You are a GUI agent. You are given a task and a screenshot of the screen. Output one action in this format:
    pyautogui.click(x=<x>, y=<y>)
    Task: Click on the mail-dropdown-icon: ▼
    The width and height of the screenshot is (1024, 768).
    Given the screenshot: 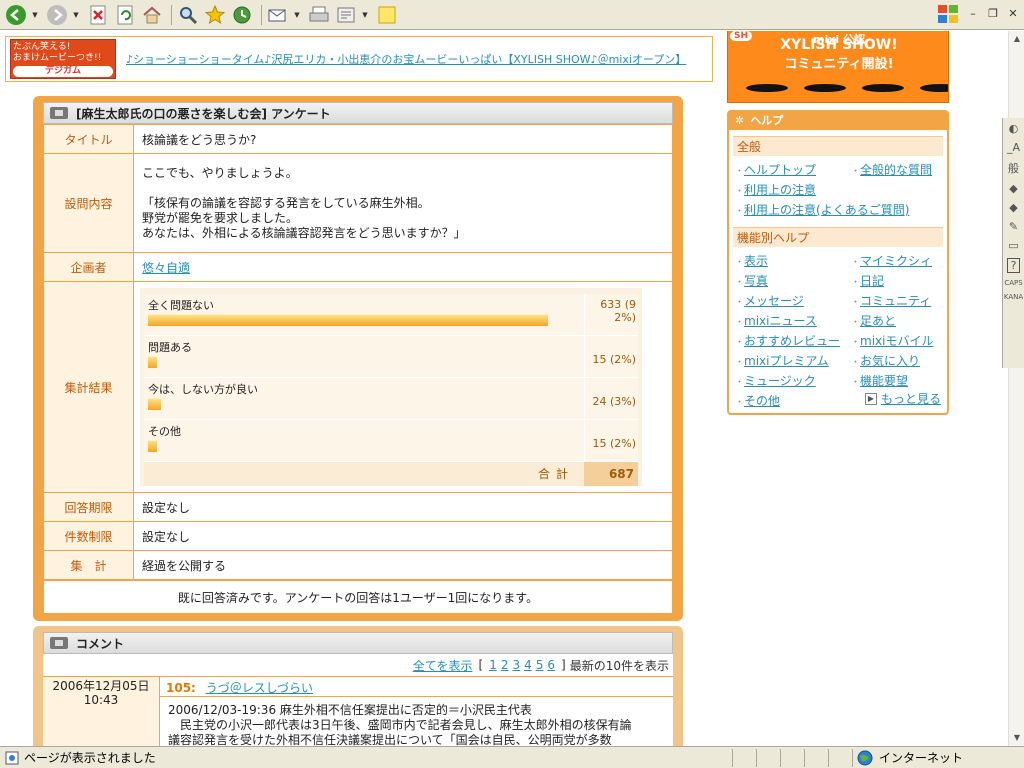 What is the action you would take?
    pyautogui.click(x=297, y=15)
    